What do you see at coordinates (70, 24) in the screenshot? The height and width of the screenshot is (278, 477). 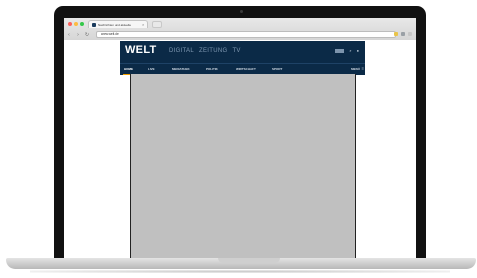 I see `close-window-icon` at bounding box center [70, 24].